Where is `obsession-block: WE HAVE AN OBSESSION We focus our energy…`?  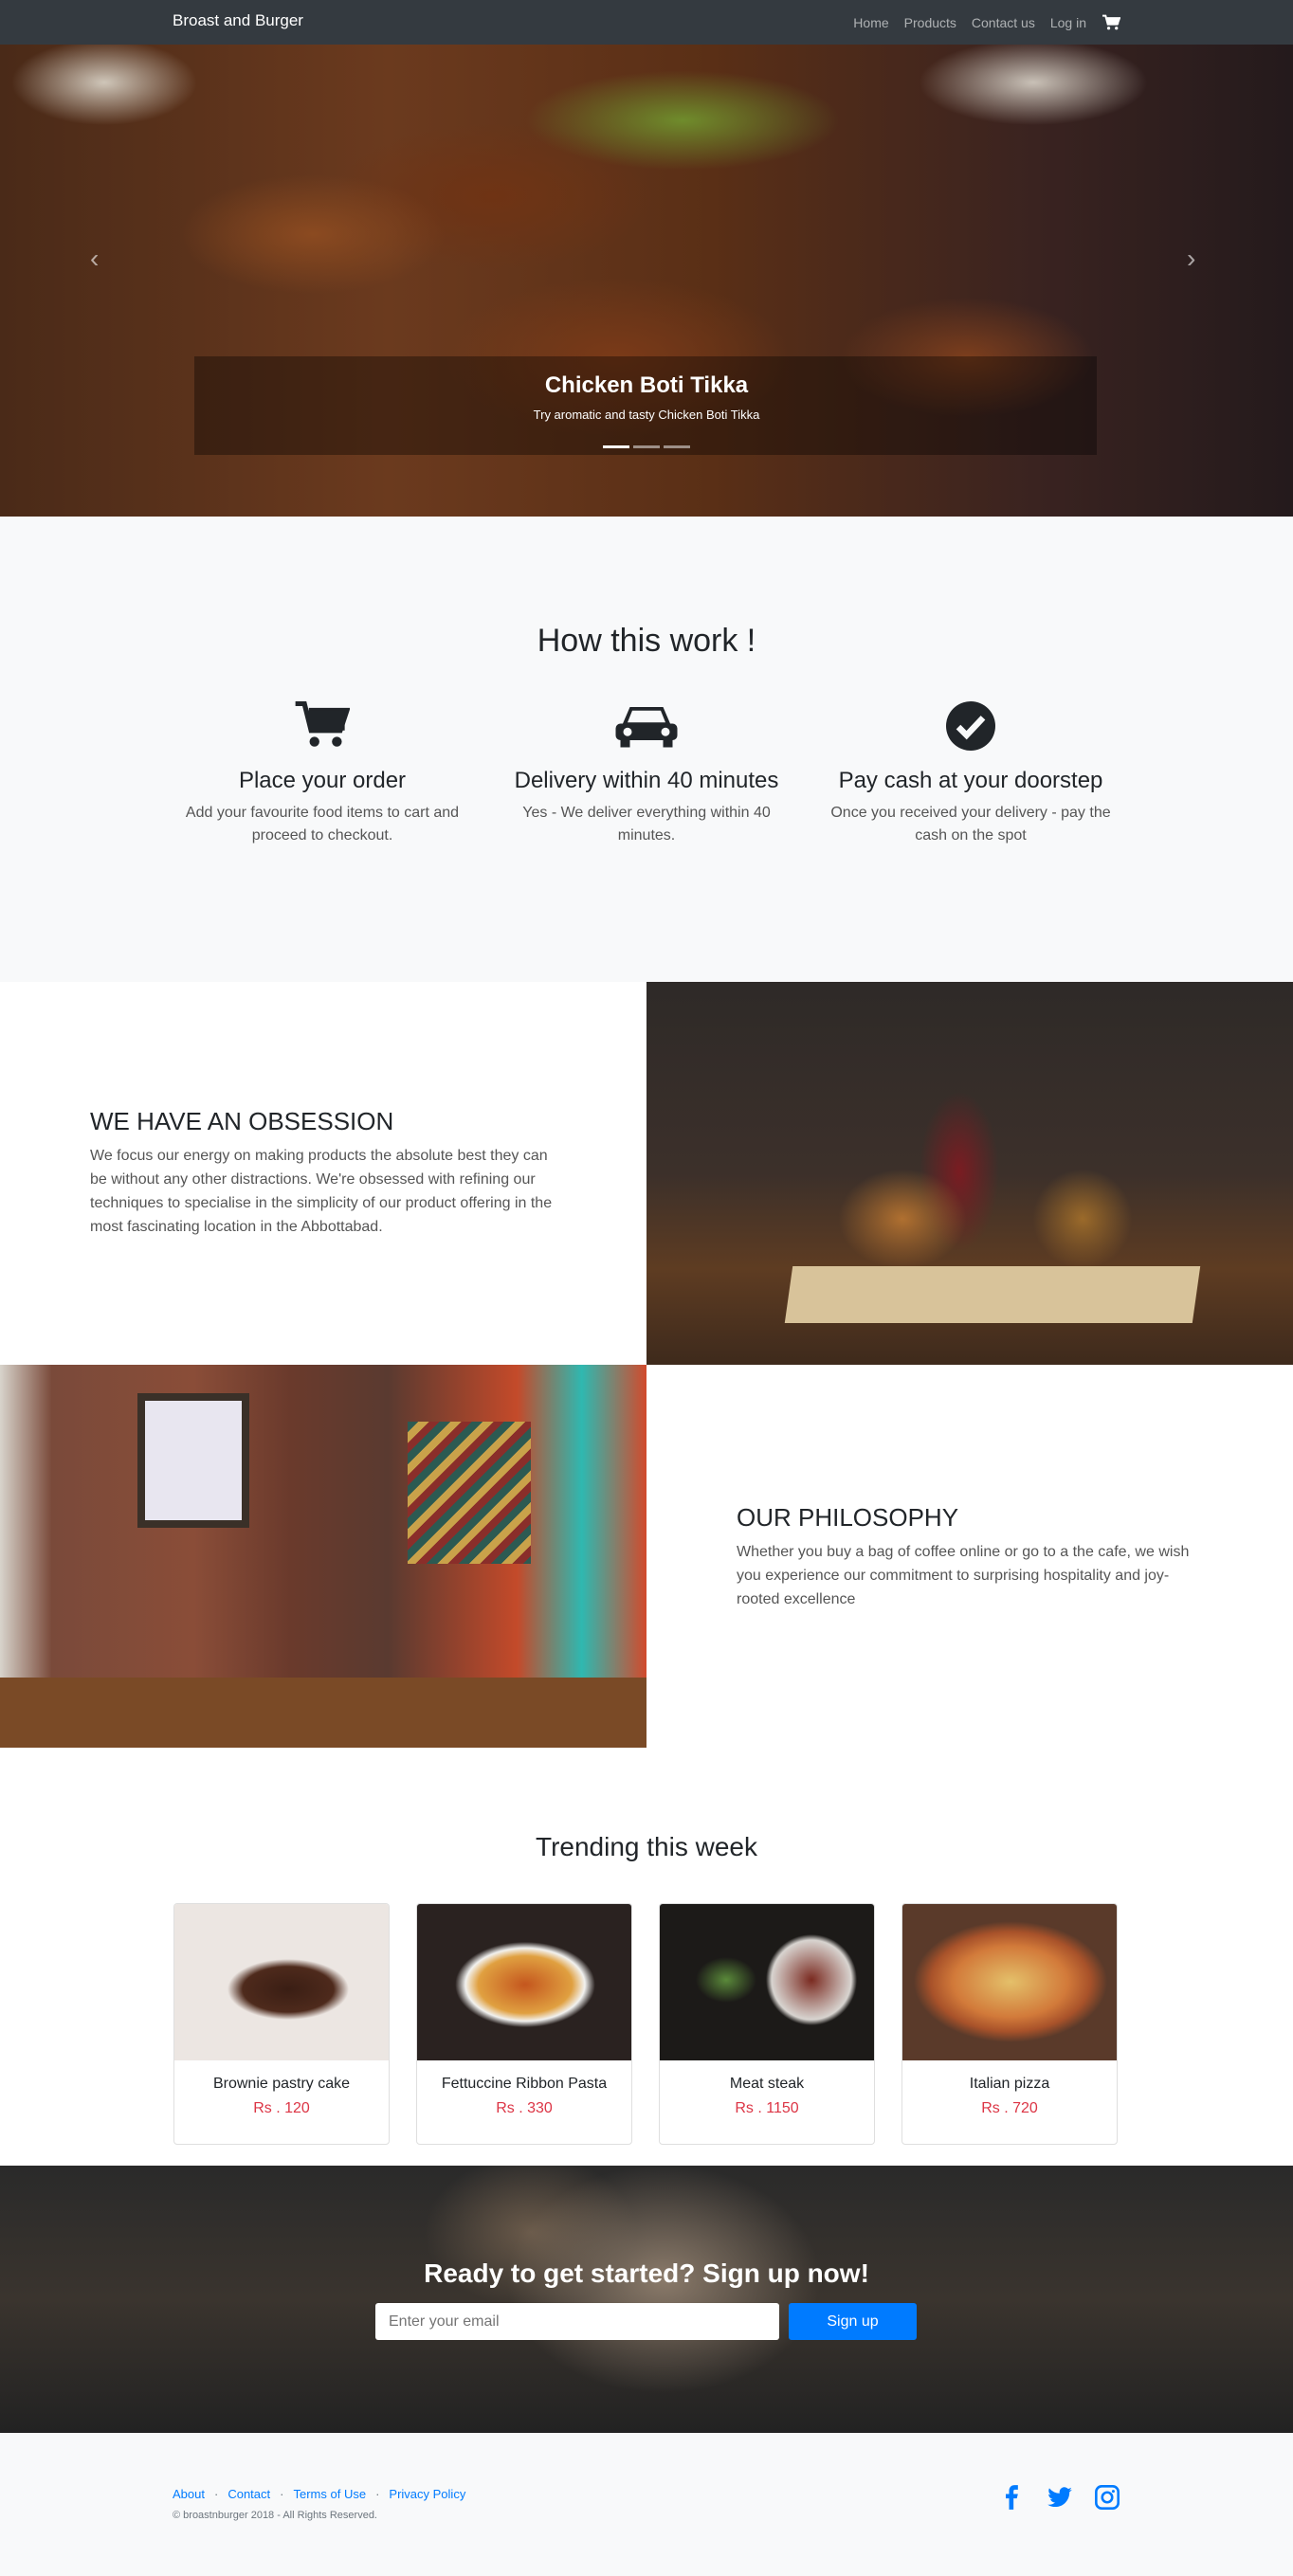
obsession-block: WE HAVE AN OBSESSION We focus our energy… is located at coordinates (323, 1173).